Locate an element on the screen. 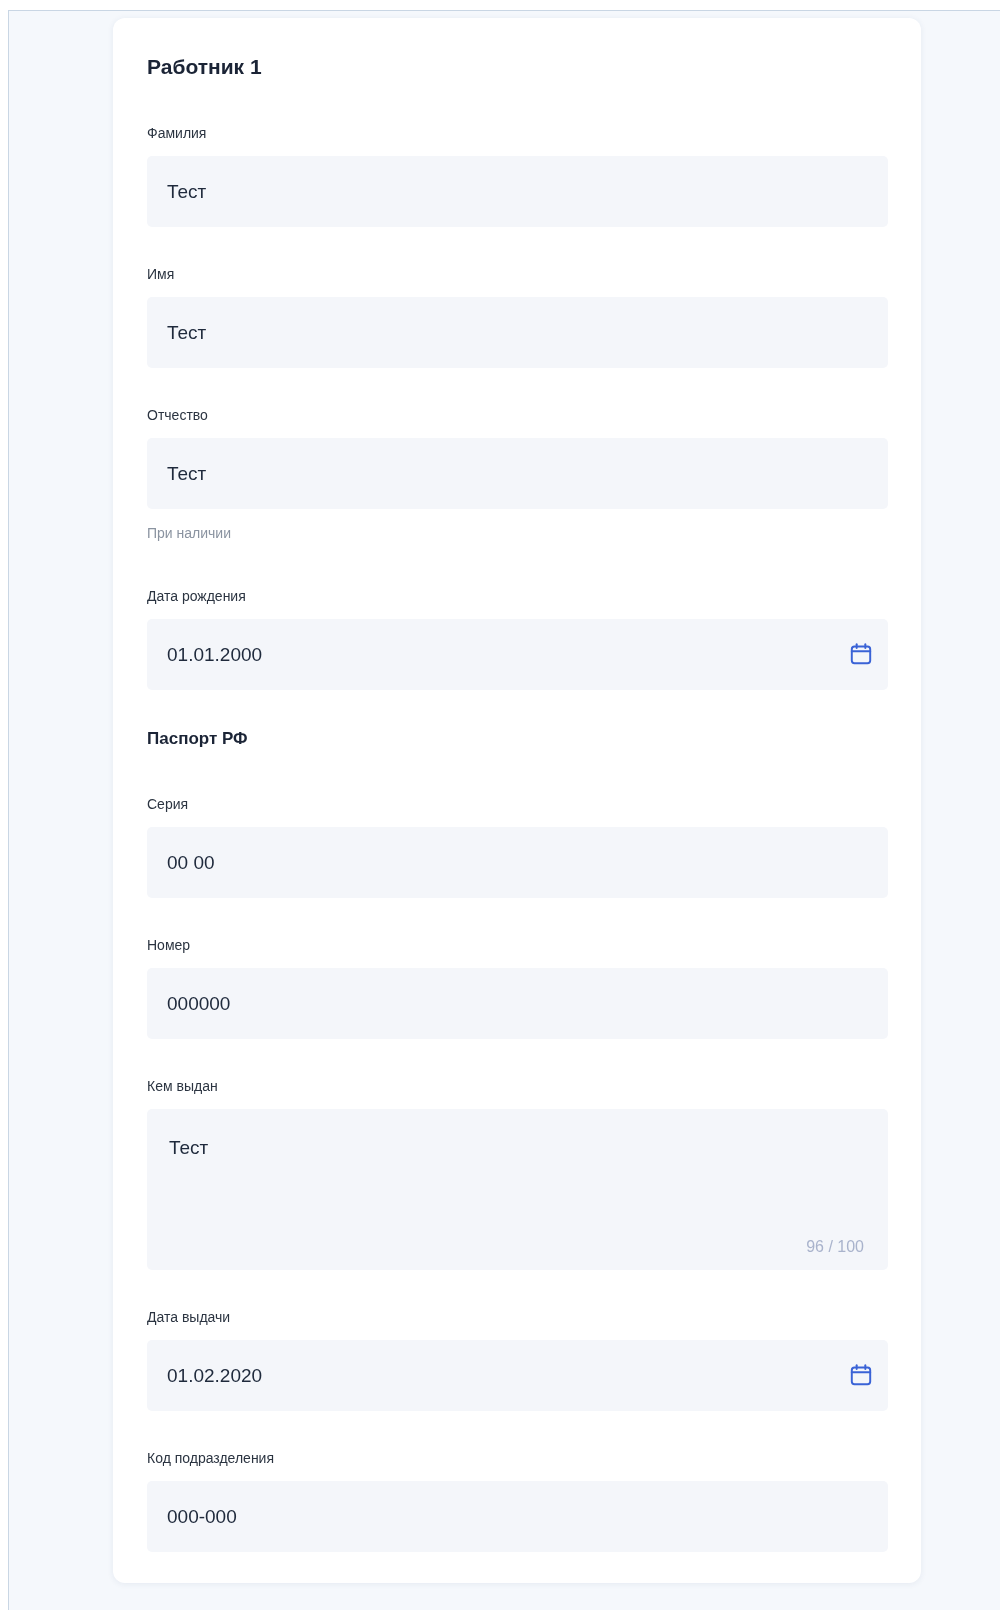 This screenshot has height=1611, width=1000. date-field: 01.02.2020 is located at coordinates (517, 1375).